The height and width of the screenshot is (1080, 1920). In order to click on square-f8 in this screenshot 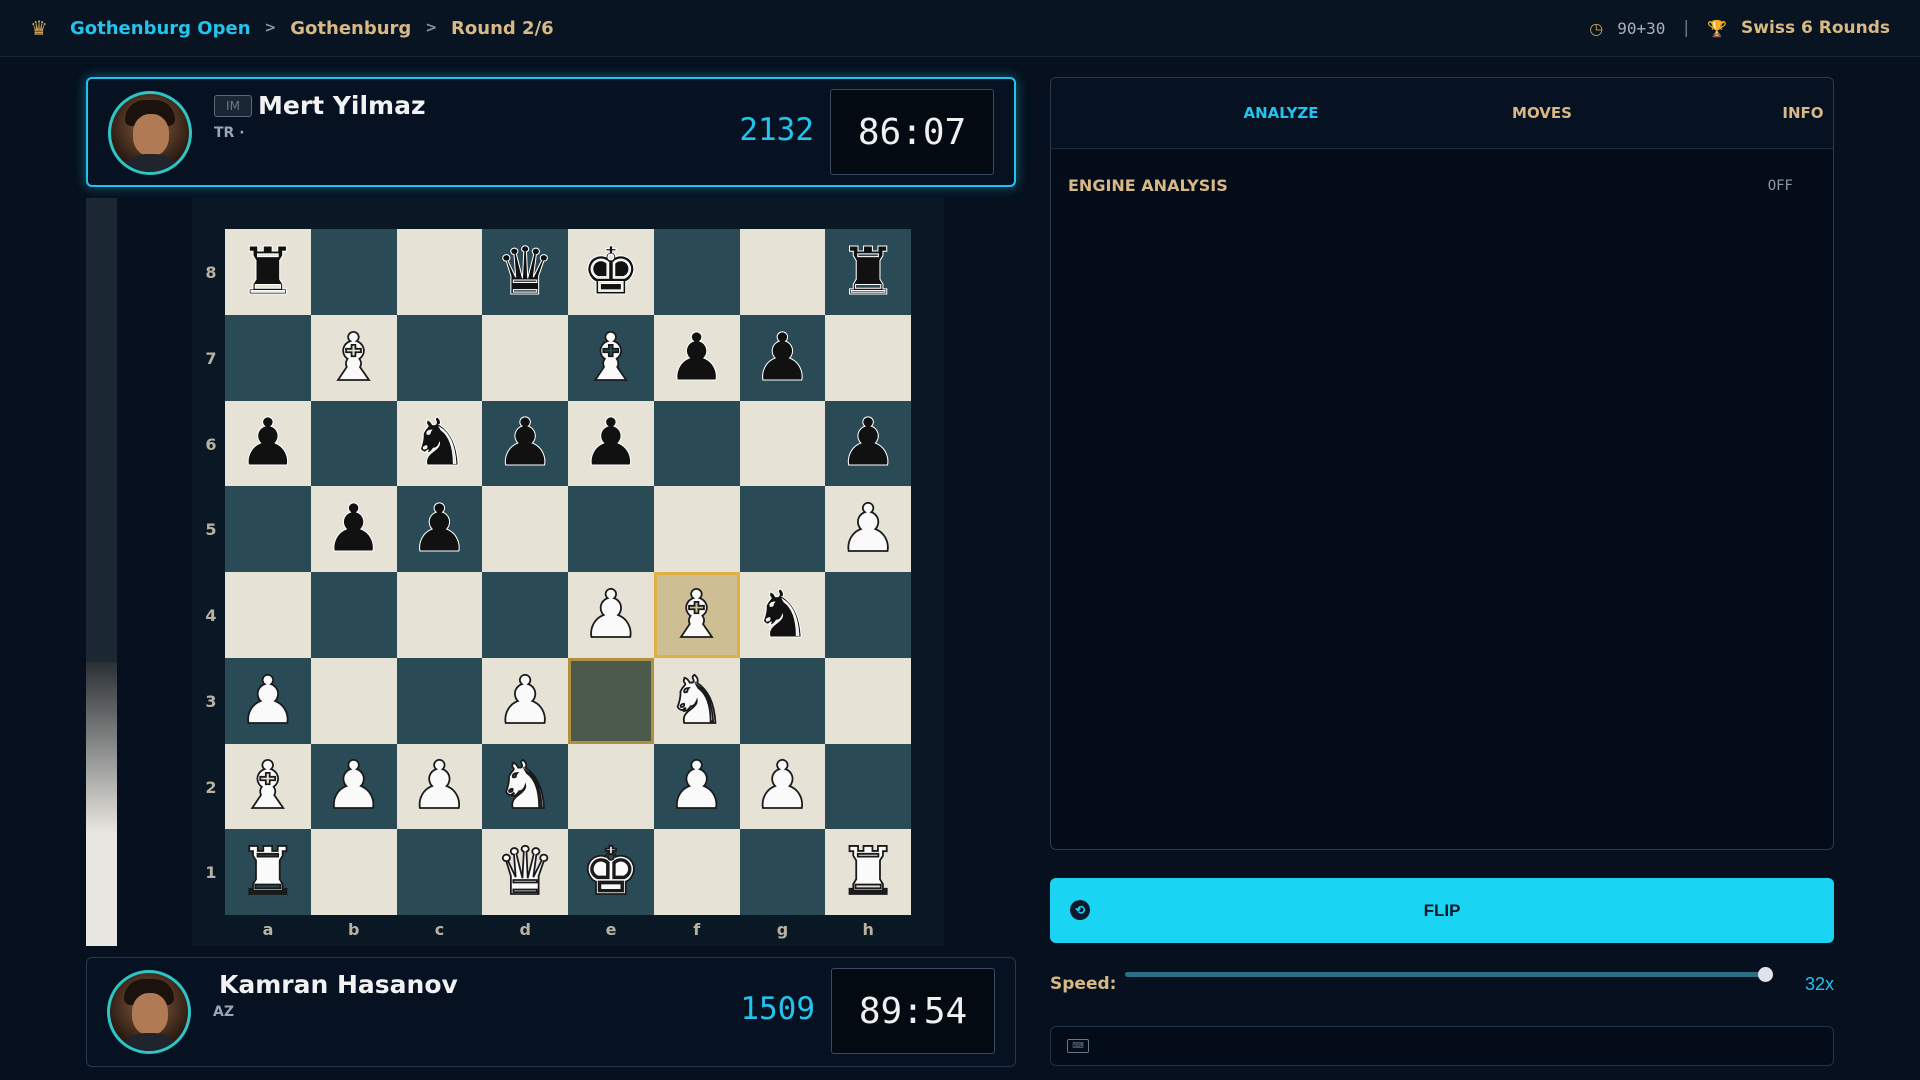, I will do `click(696, 272)`.